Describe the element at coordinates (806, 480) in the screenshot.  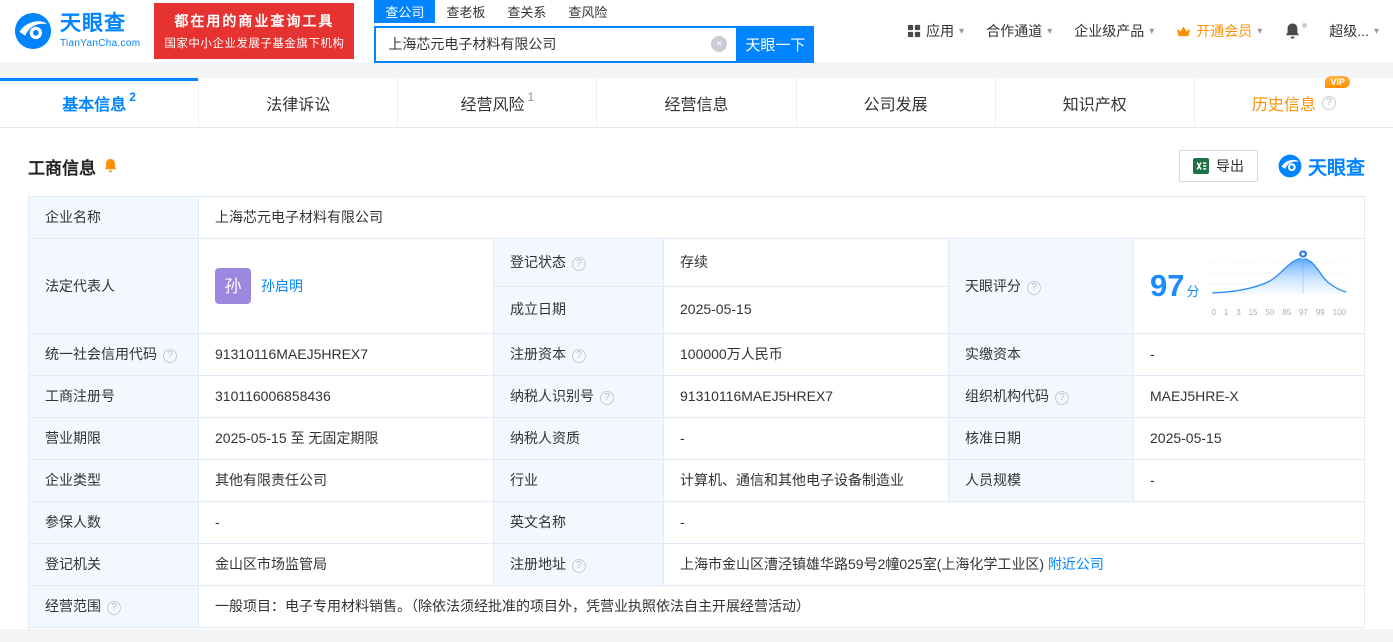
I see `industry-value: 计算机、通信和其他电子设备制造业` at that location.